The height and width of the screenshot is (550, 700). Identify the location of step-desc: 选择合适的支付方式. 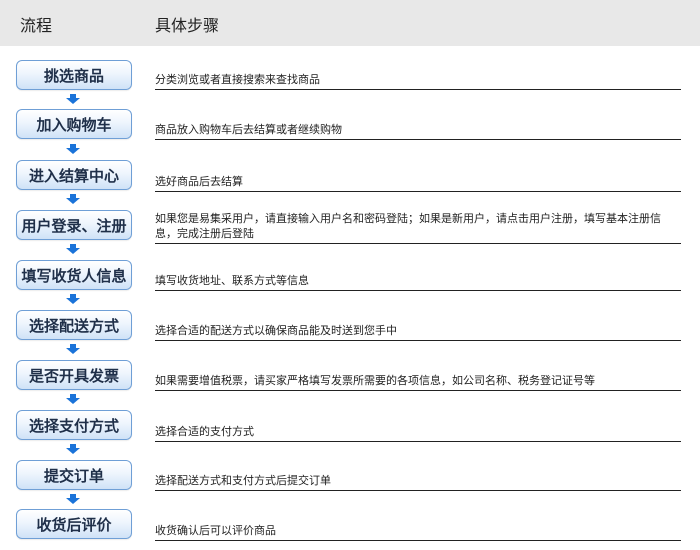
(418, 433).